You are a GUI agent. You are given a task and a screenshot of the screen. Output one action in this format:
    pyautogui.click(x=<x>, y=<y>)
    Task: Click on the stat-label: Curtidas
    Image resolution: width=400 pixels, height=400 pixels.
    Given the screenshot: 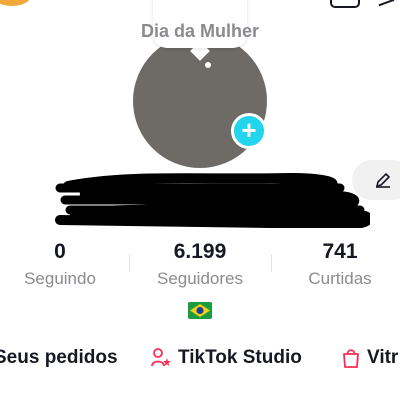 What is the action you would take?
    pyautogui.click(x=340, y=278)
    